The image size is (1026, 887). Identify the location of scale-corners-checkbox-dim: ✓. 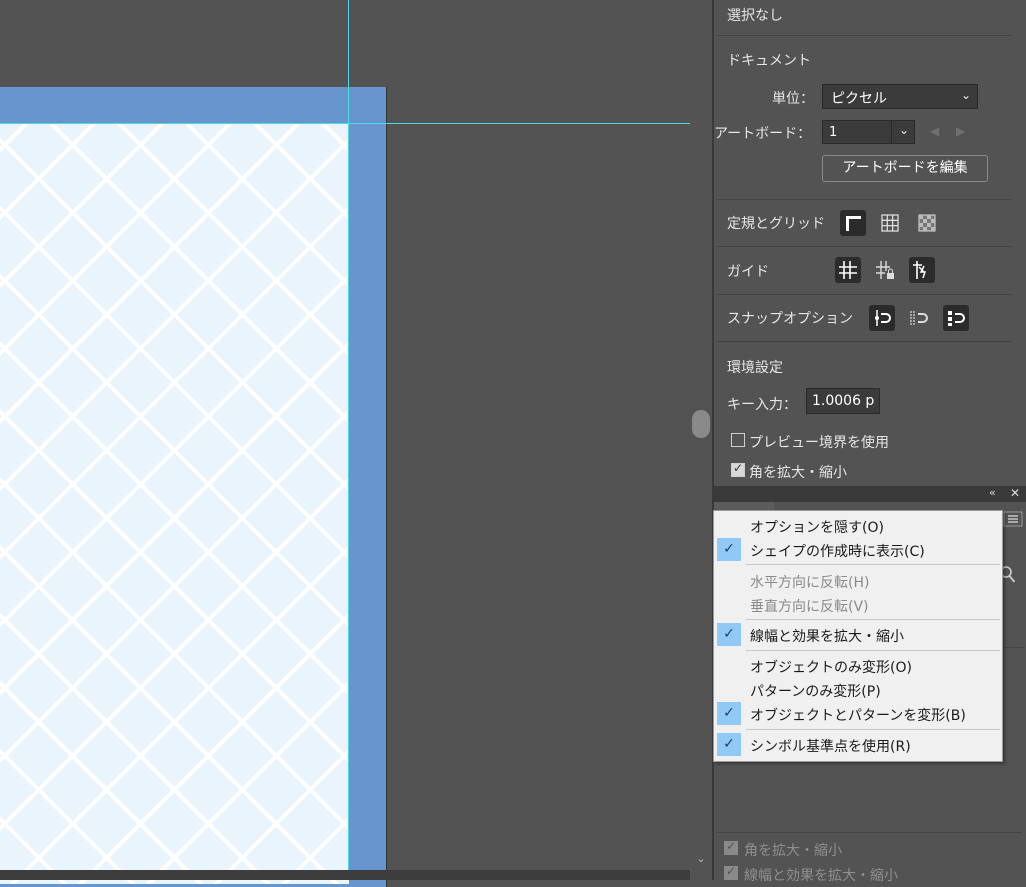
(731, 847).